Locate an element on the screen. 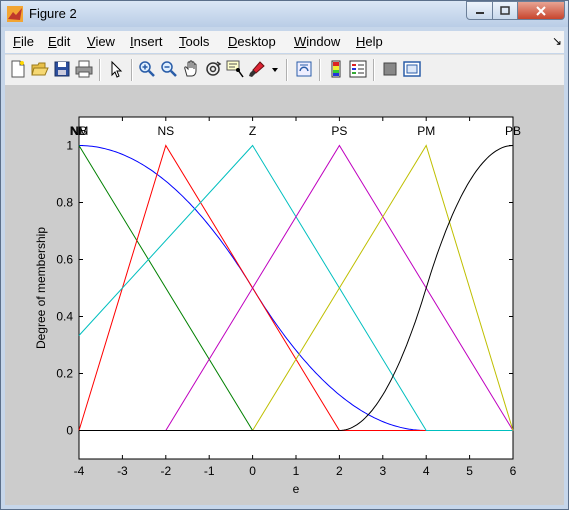 Image resolution: width=569 pixels, height=510 pixels. x-tick-label: 4 is located at coordinates (426, 471).